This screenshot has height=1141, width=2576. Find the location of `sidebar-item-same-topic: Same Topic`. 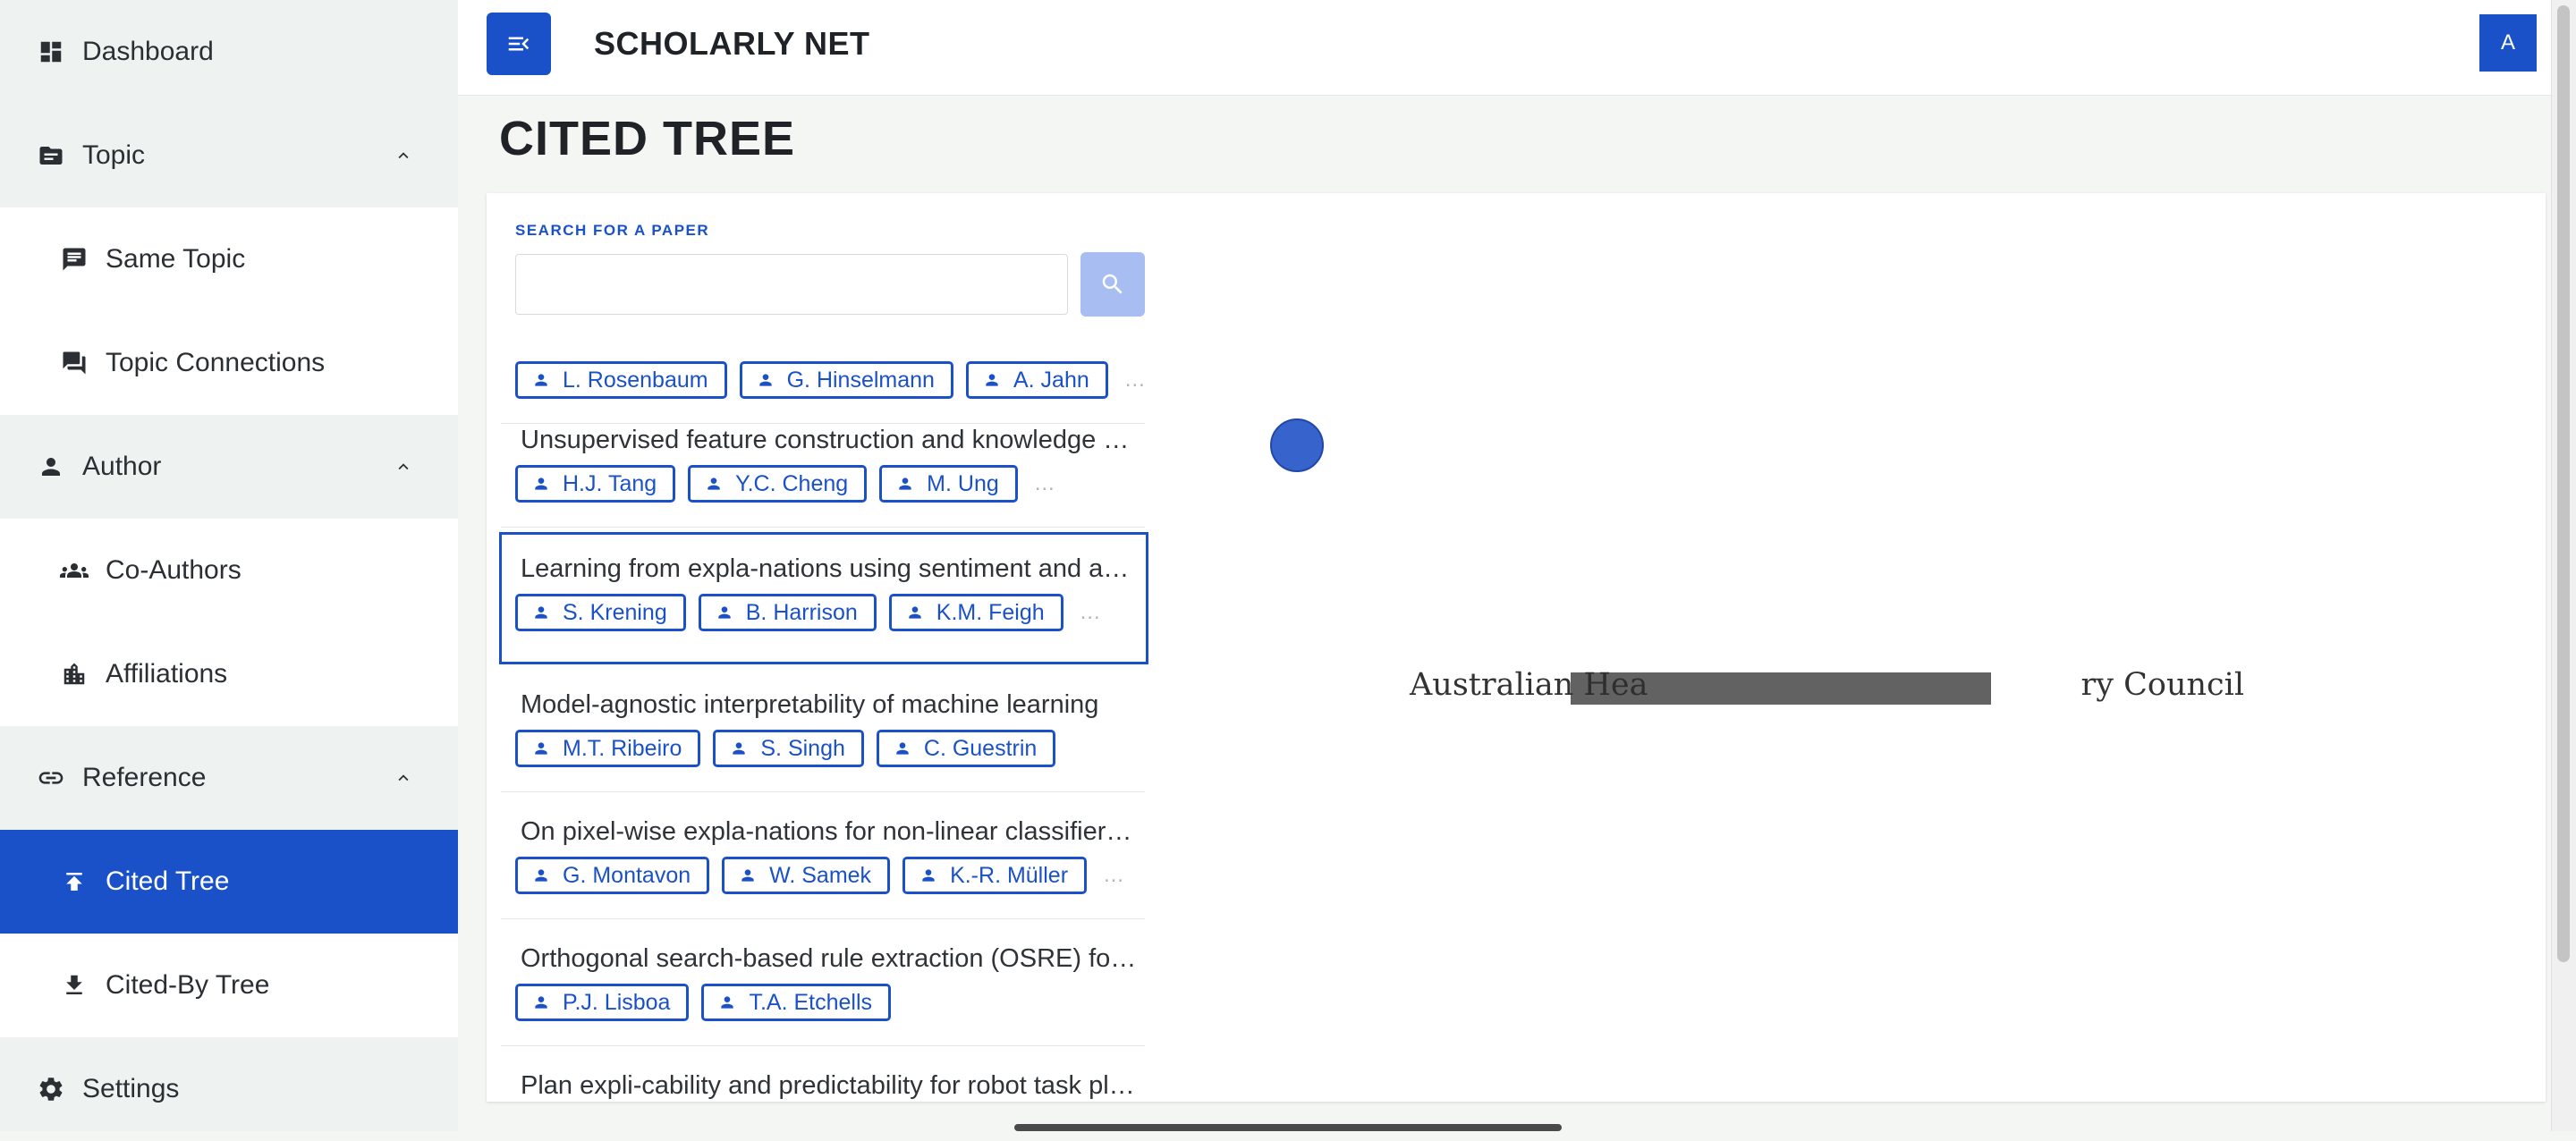

sidebar-item-same-topic: Same Topic is located at coordinates (229, 259).